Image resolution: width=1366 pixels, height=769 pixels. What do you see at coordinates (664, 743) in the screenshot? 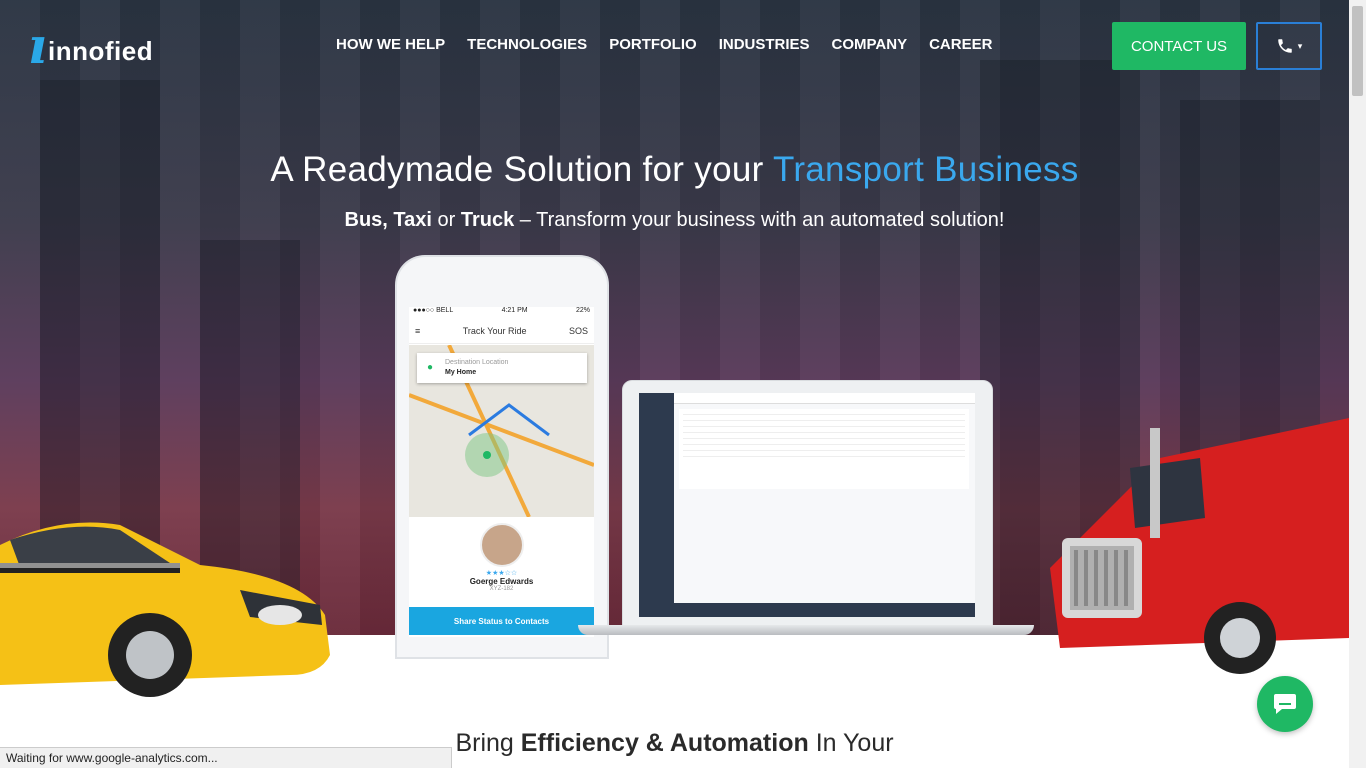
I see `heading-part-b: Efficiency & Automation` at bounding box center [664, 743].